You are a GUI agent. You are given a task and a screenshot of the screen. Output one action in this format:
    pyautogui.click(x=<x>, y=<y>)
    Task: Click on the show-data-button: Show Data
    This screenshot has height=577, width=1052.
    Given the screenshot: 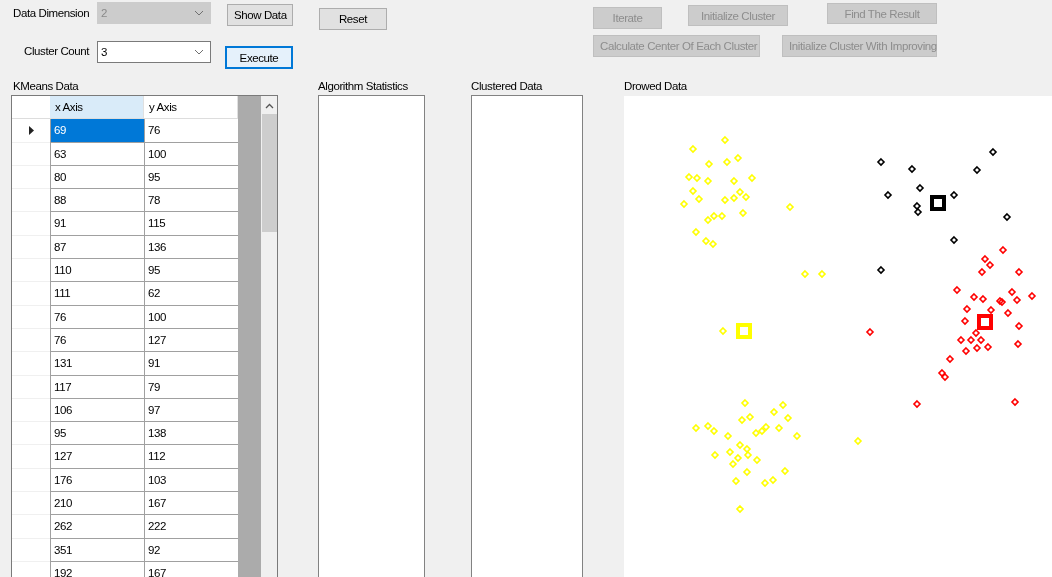 What is the action you would take?
    pyautogui.click(x=260, y=15)
    